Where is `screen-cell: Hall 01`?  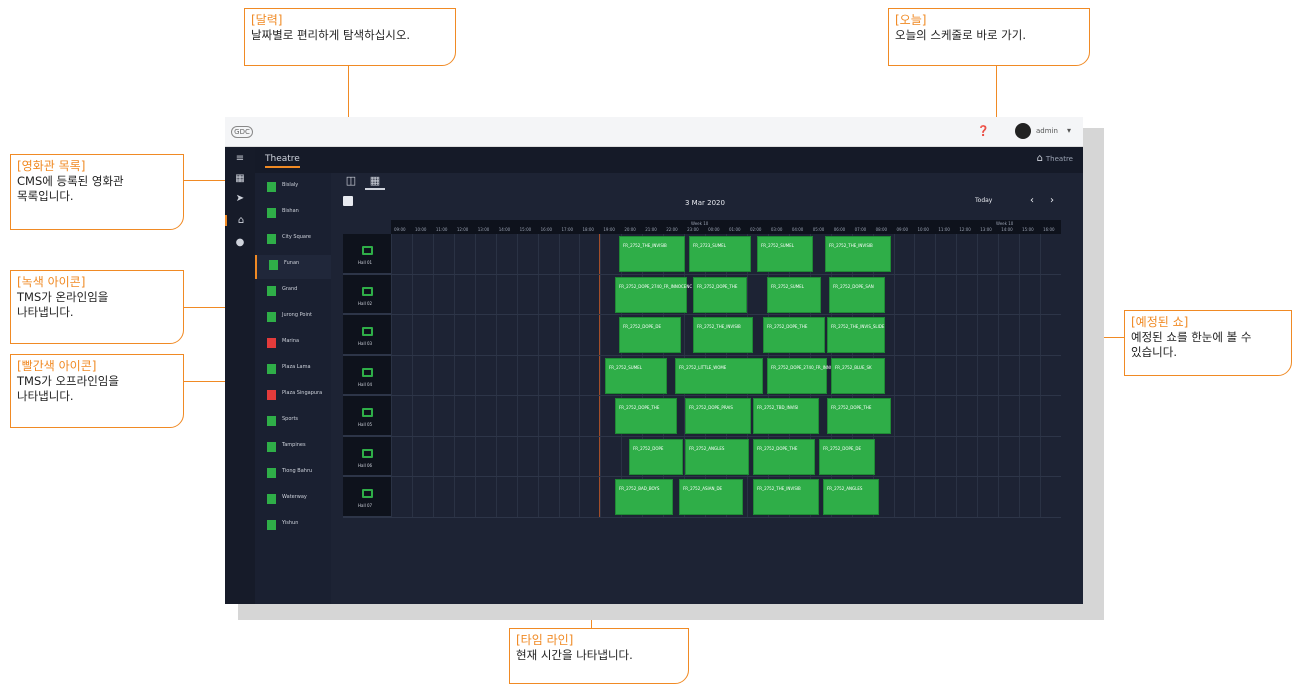 screen-cell: Hall 01 is located at coordinates (367, 254).